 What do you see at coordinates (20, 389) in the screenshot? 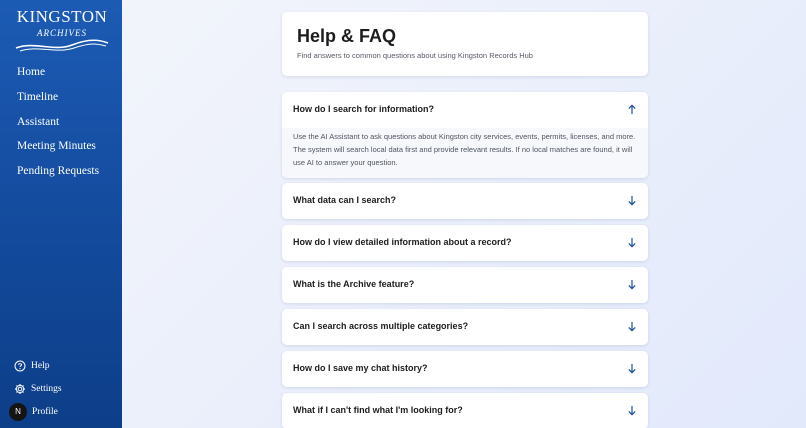
I see `gear-icon` at bounding box center [20, 389].